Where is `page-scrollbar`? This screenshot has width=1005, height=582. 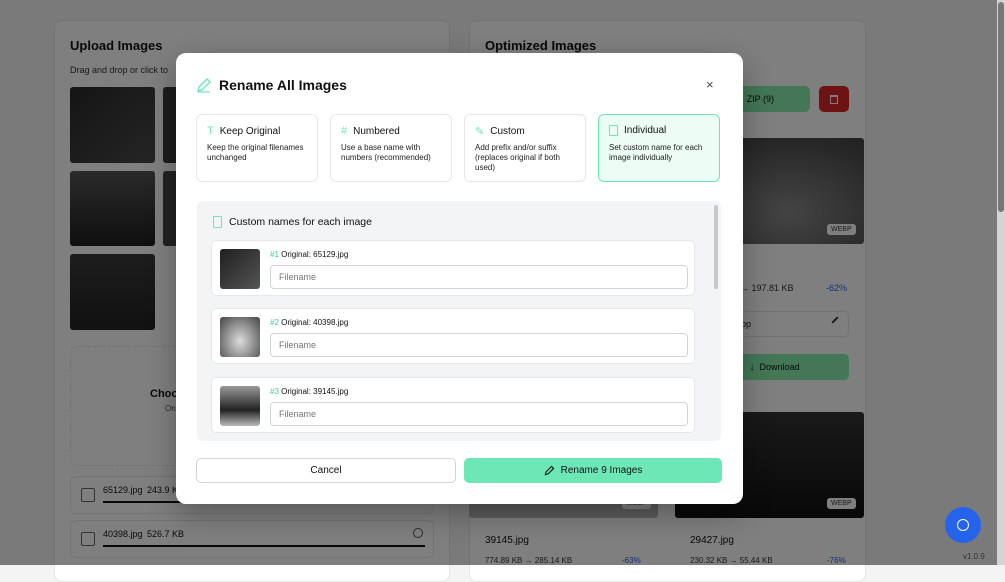 page-scrollbar is located at coordinates (1001, 282).